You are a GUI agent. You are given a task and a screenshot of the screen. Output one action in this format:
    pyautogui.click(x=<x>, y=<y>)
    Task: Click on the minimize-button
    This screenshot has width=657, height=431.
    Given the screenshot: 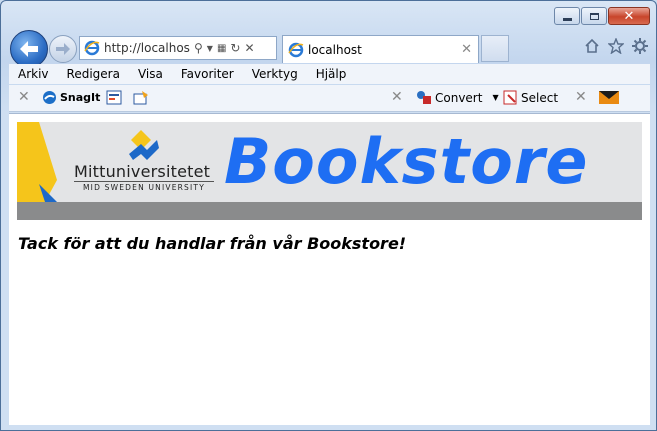 What is the action you would take?
    pyautogui.click(x=567, y=16)
    